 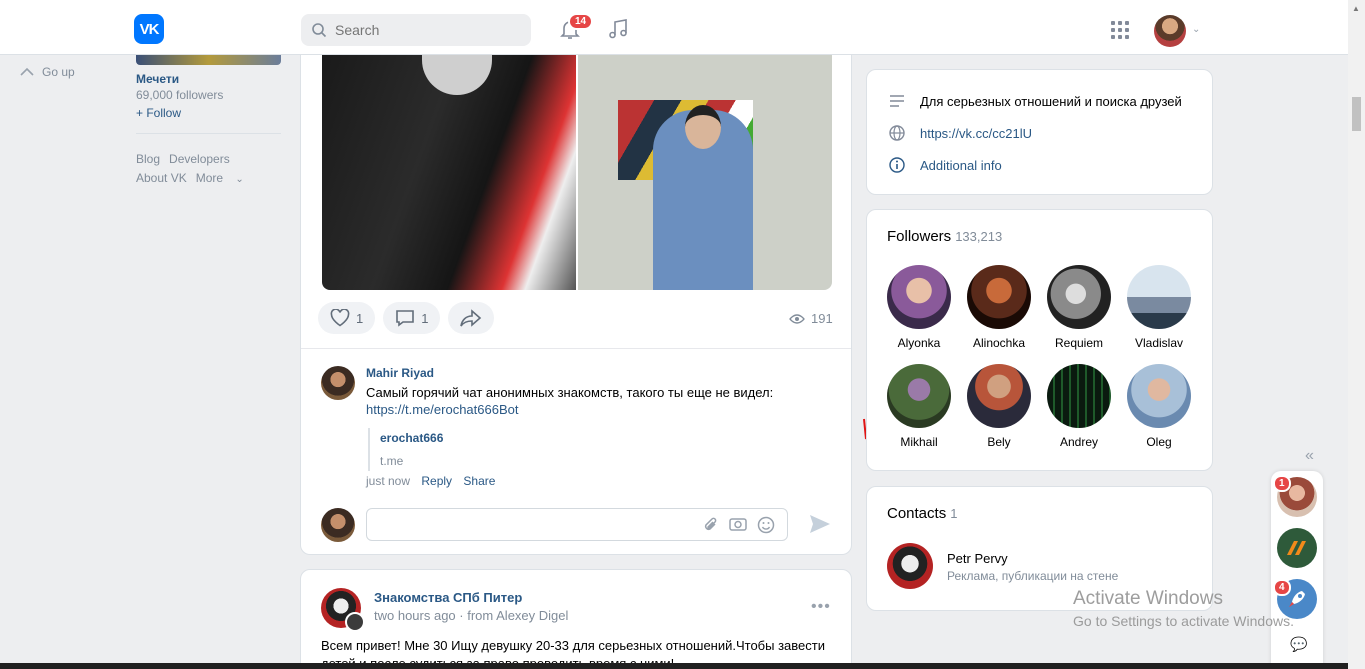 What do you see at coordinates (208, 133) in the screenshot?
I see `left-divider` at bounding box center [208, 133].